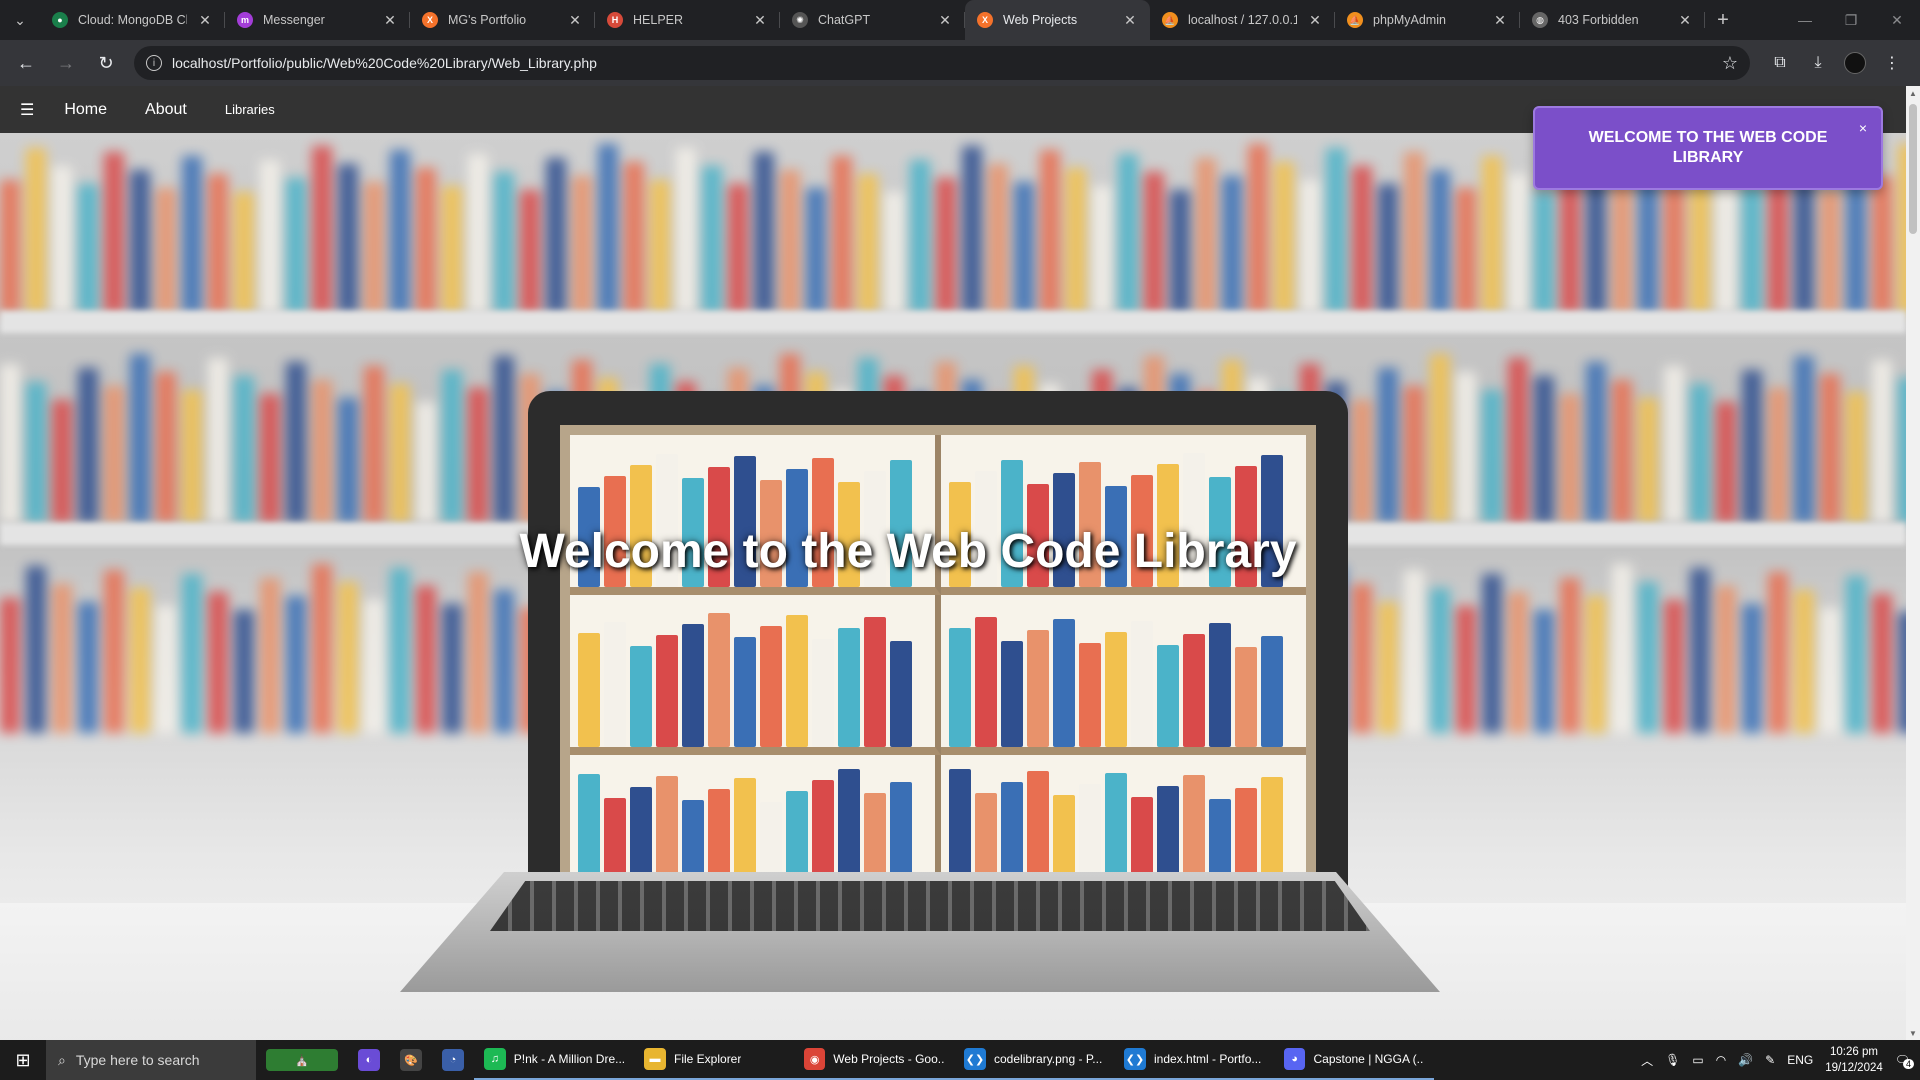 Image resolution: width=1920 pixels, height=1080 pixels. Describe the element at coordinates (1913, 563) in the screenshot. I see `page-scrollbar: ▲ ▼` at that location.